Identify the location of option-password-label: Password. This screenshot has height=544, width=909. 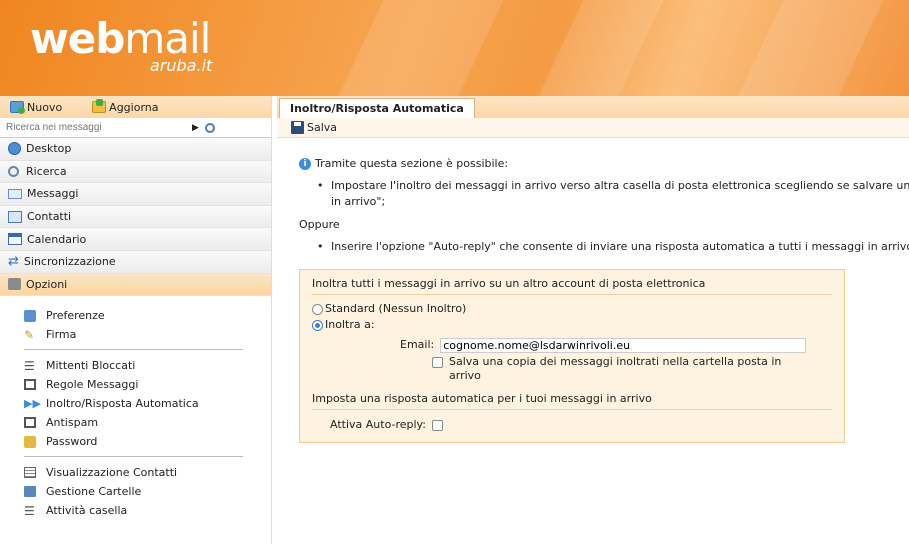
(72, 442).